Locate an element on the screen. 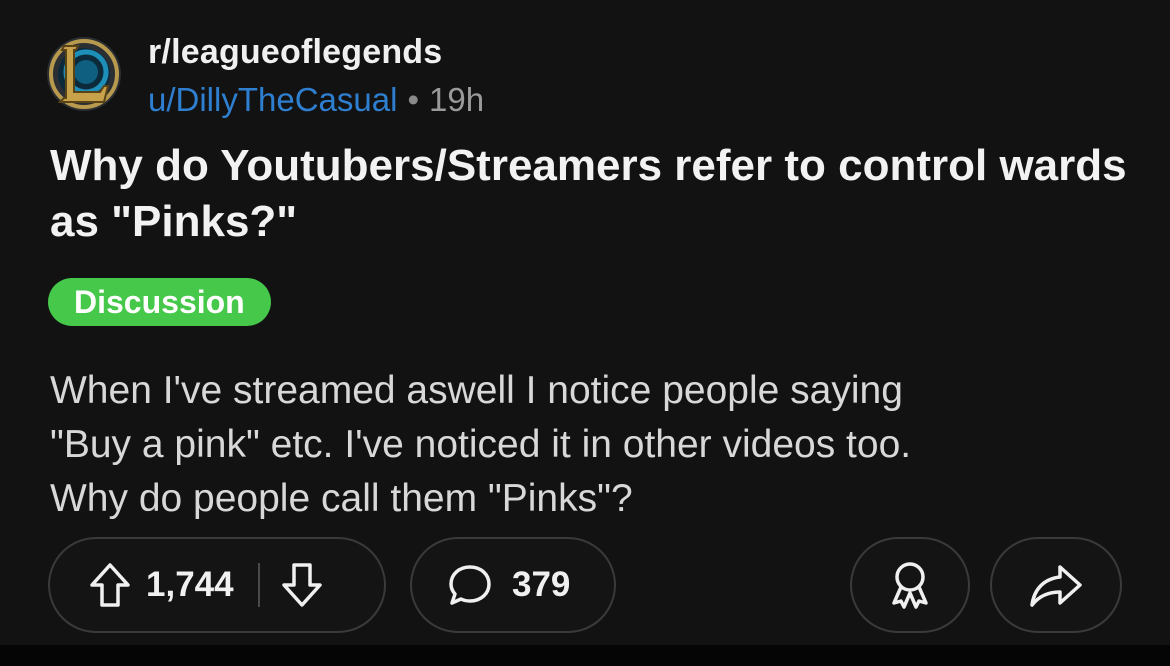 This screenshot has height=666, width=1170. upvote-button is located at coordinates (110, 585).